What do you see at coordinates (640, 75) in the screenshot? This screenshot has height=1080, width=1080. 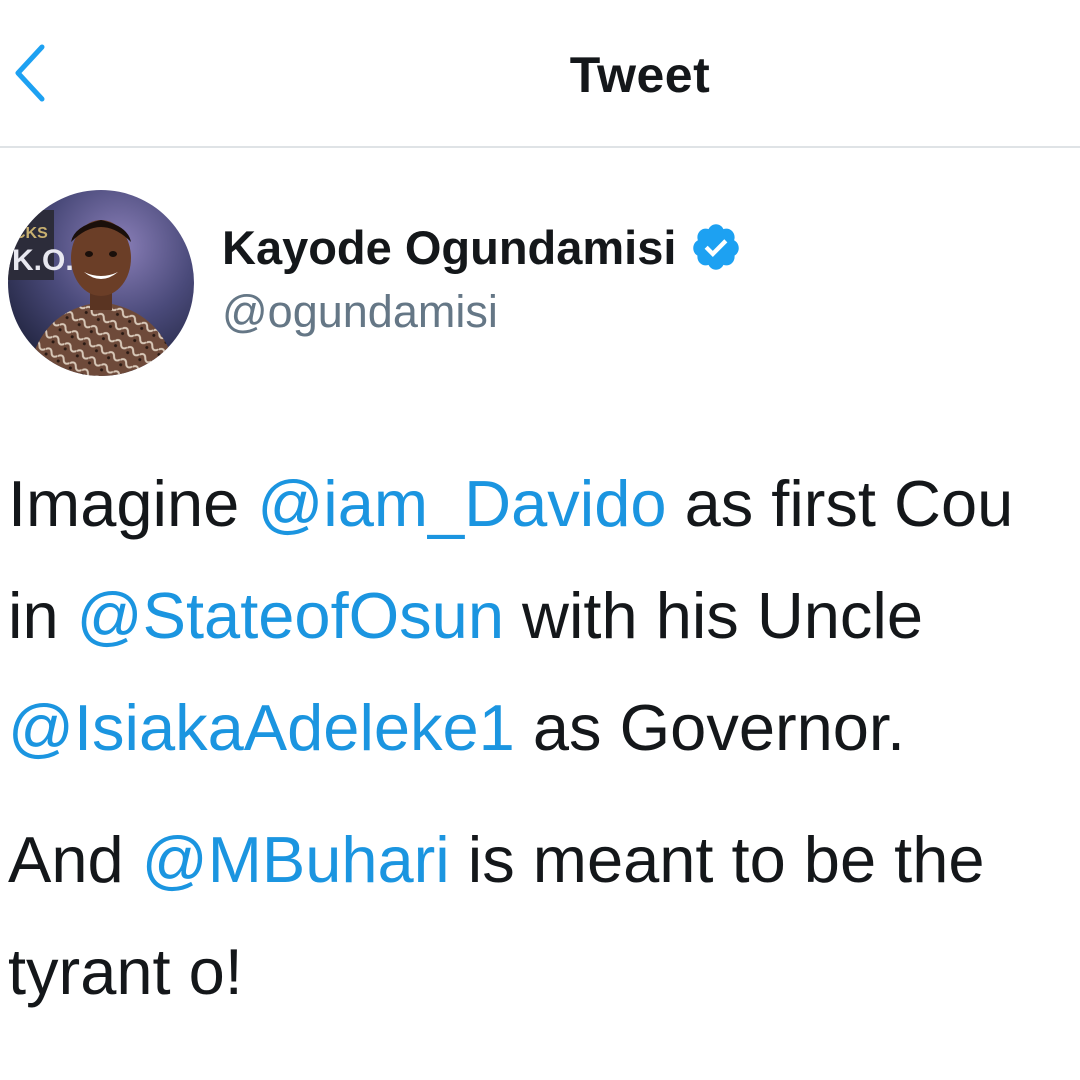 I see `page-title: Tweet` at bounding box center [640, 75].